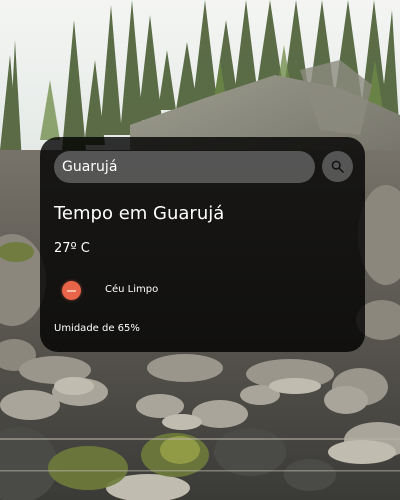 This screenshot has width=400, height=500. What do you see at coordinates (139, 213) in the screenshot?
I see `city-weather-title: Tempo em Guarujá` at bounding box center [139, 213].